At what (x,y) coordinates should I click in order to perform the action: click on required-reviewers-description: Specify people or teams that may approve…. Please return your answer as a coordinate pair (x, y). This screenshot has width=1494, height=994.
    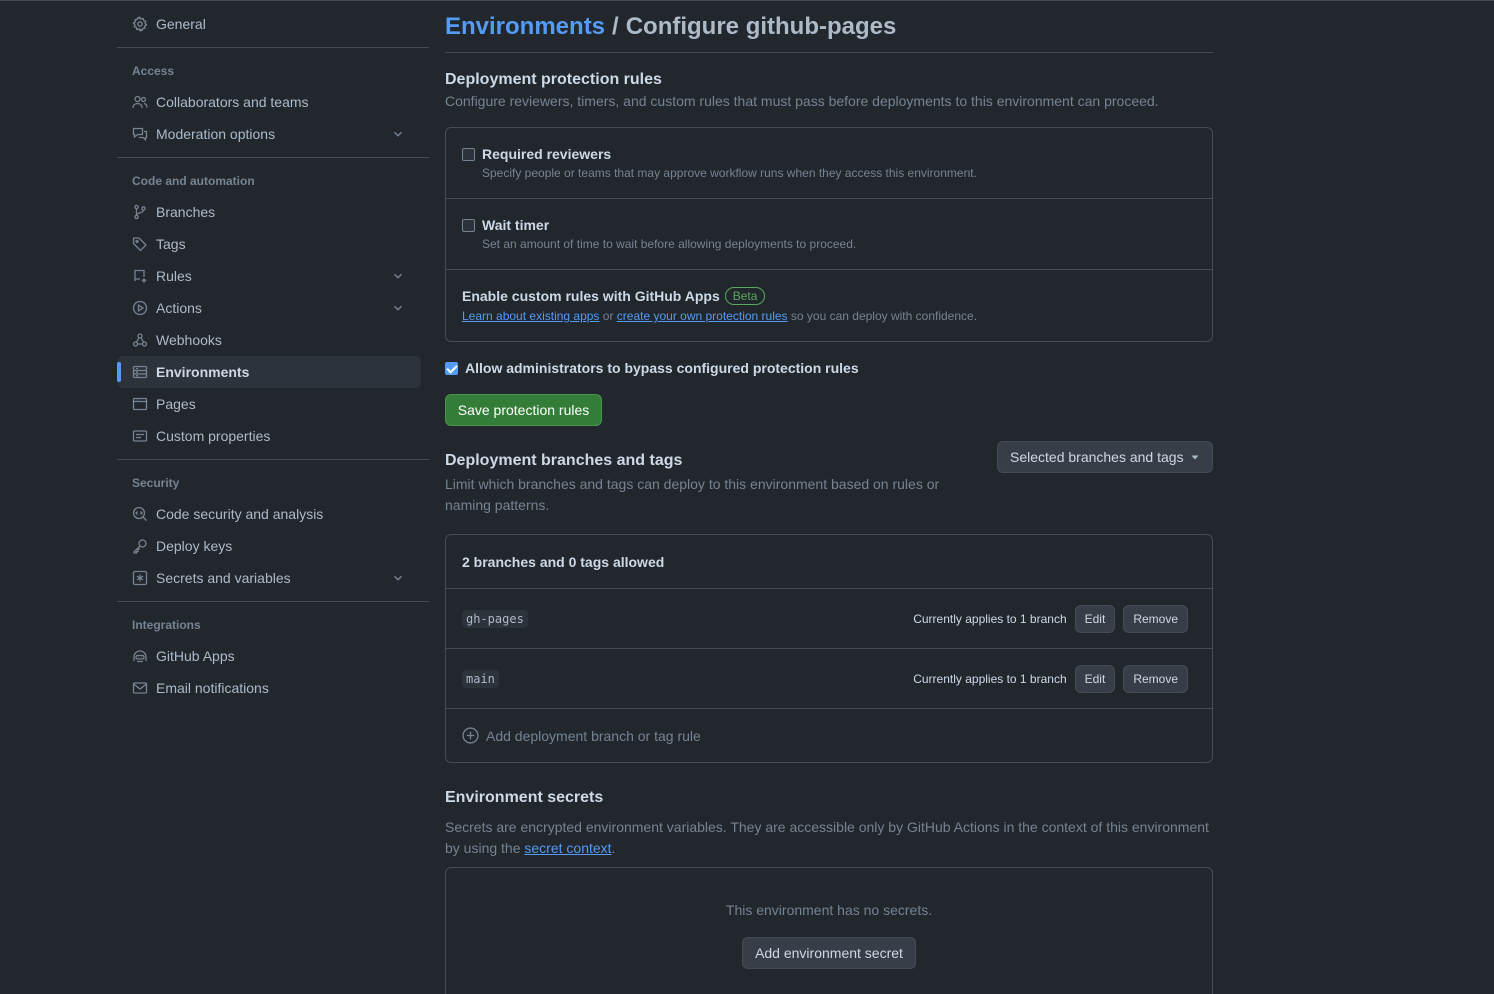
    Looking at the image, I should click on (729, 173).